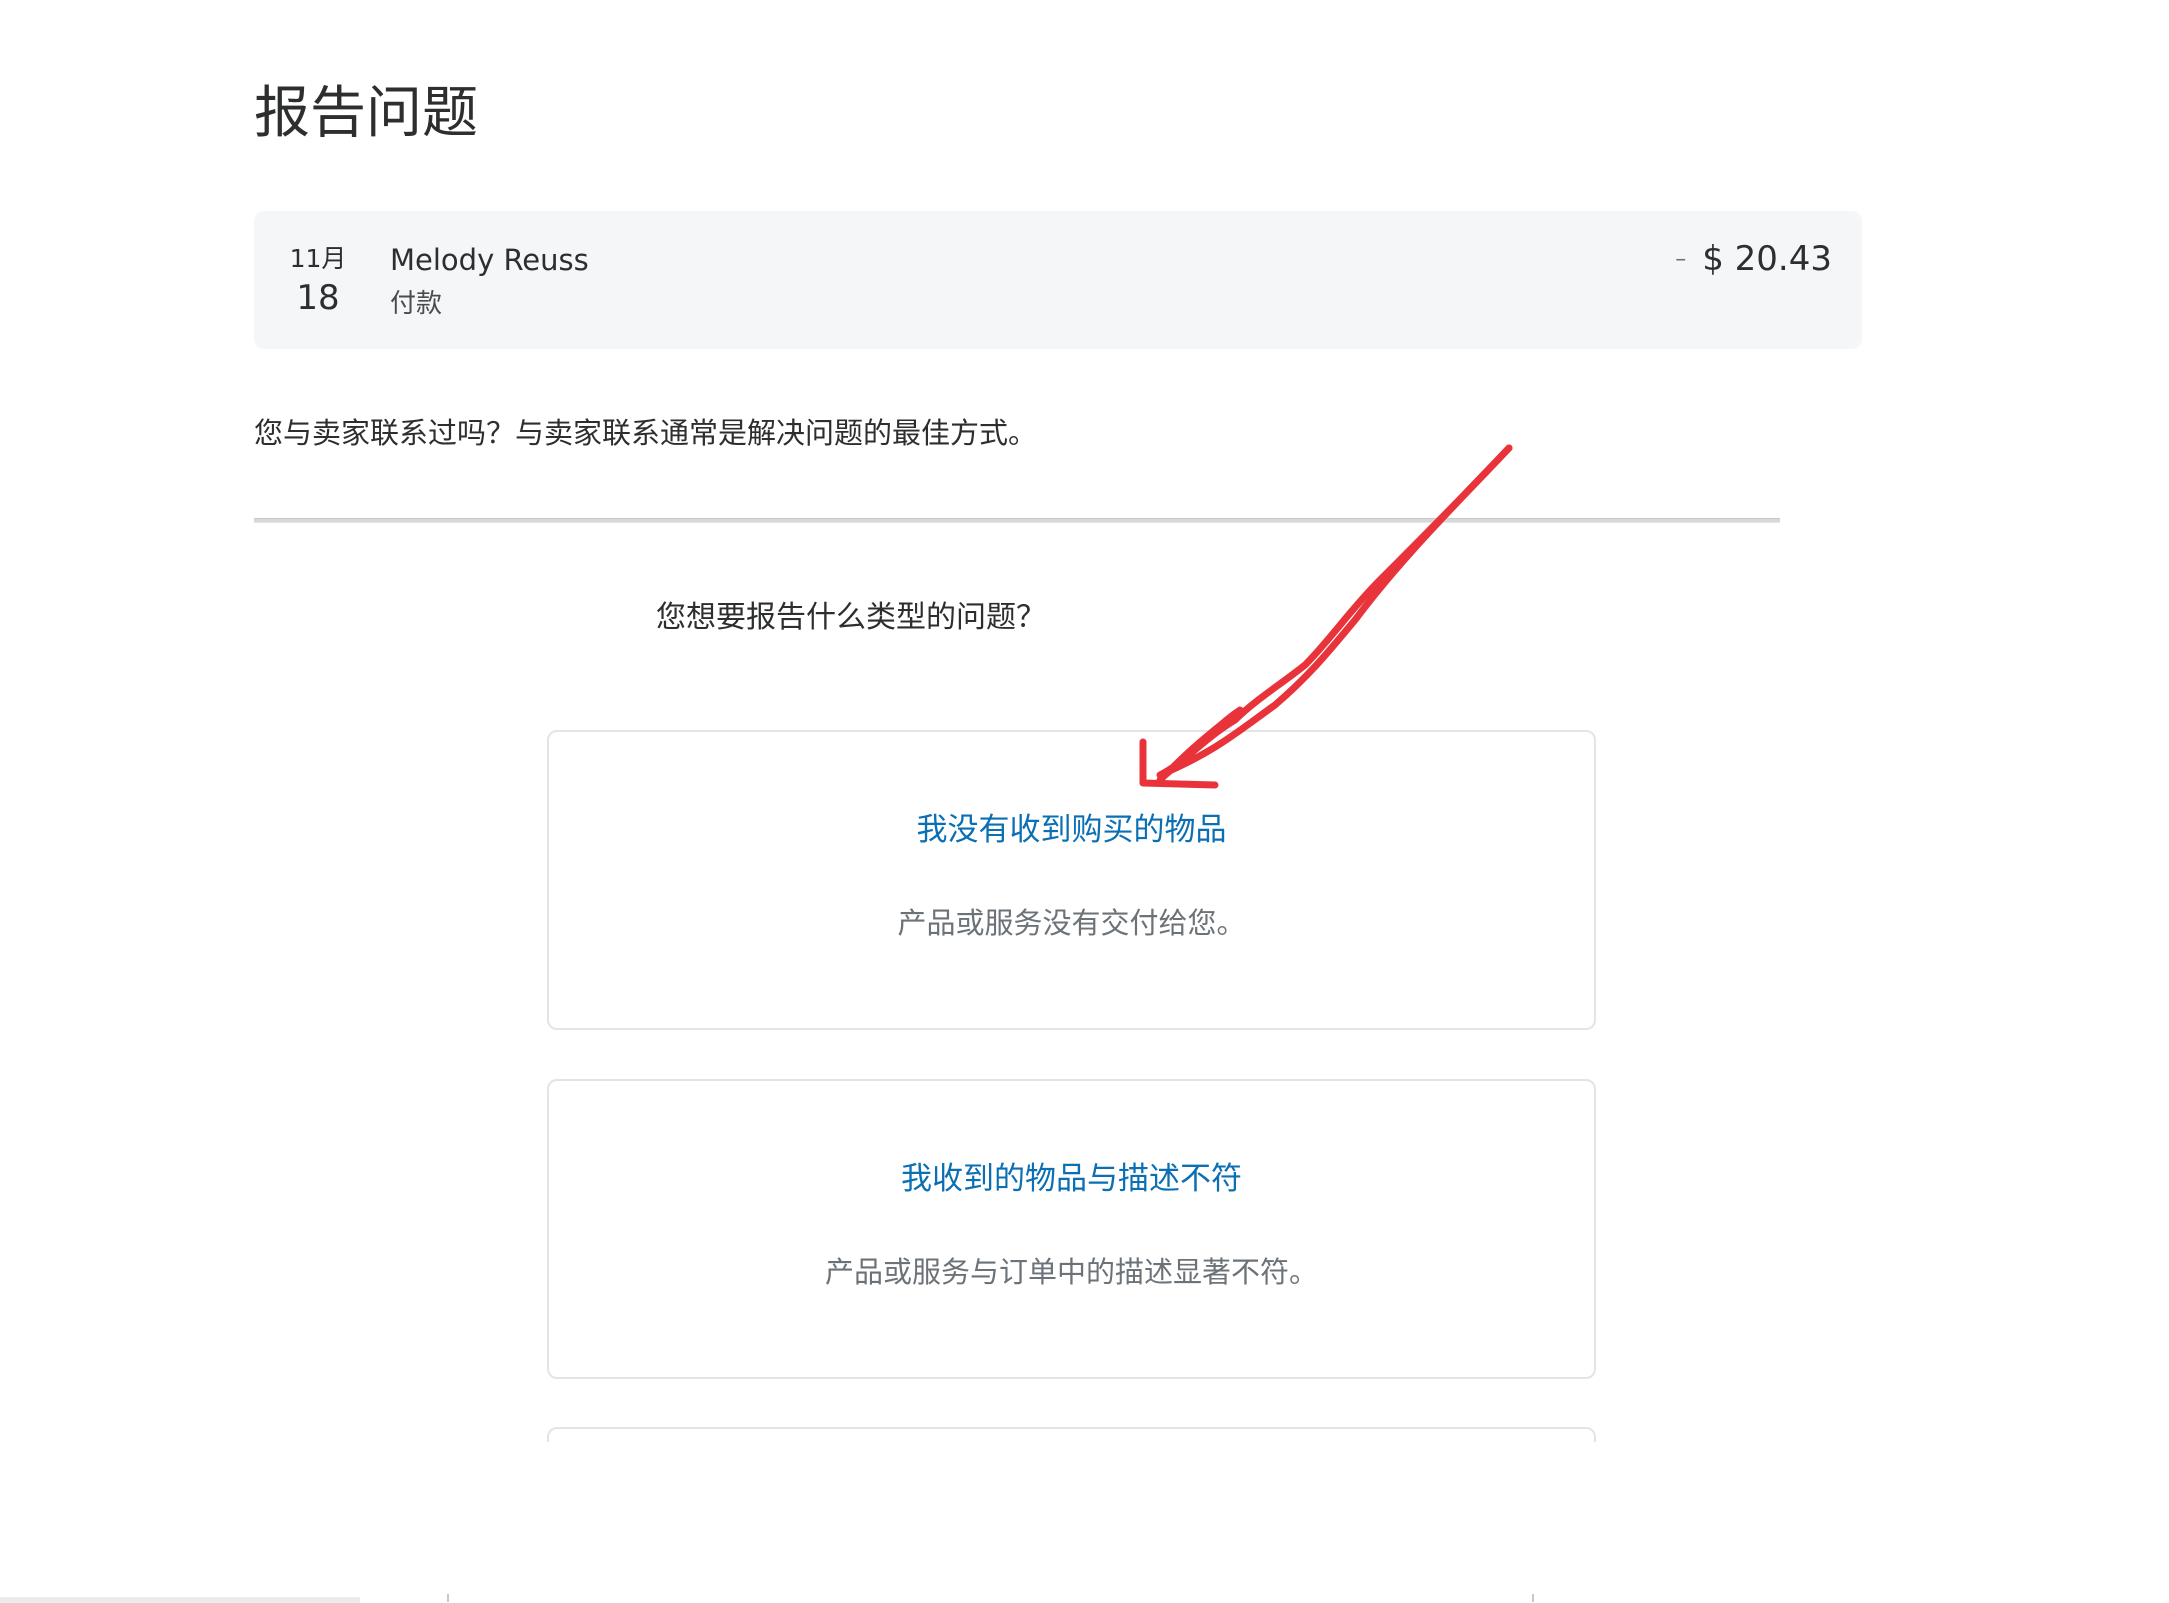 This screenshot has width=2169, height=1603. What do you see at coordinates (1017, 520) in the screenshot?
I see `section-divider` at bounding box center [1017, 520].